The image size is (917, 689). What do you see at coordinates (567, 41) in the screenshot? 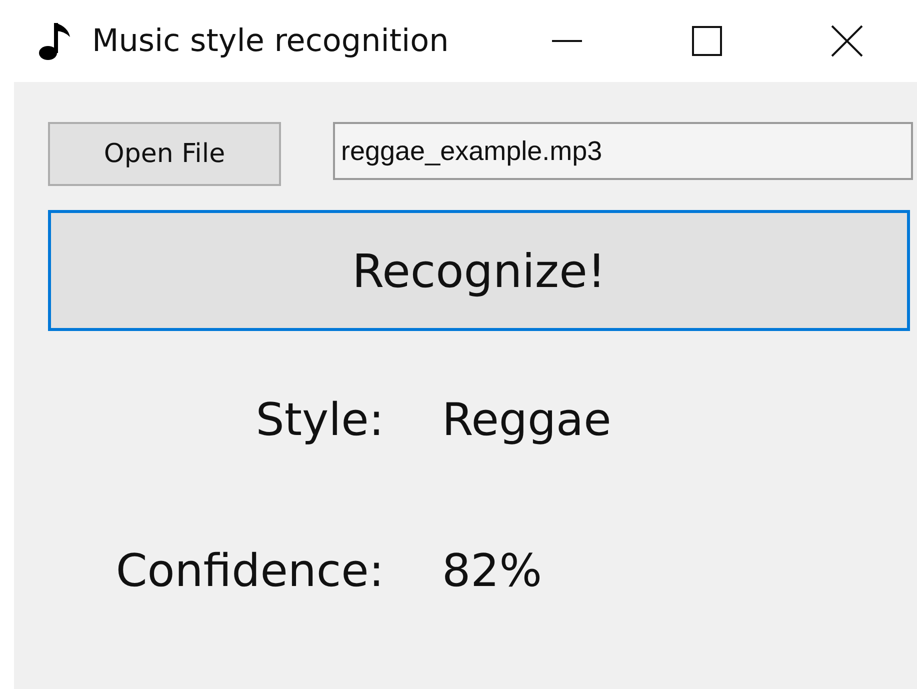
I see `minimize-icon` at bounding box center [567, 41].